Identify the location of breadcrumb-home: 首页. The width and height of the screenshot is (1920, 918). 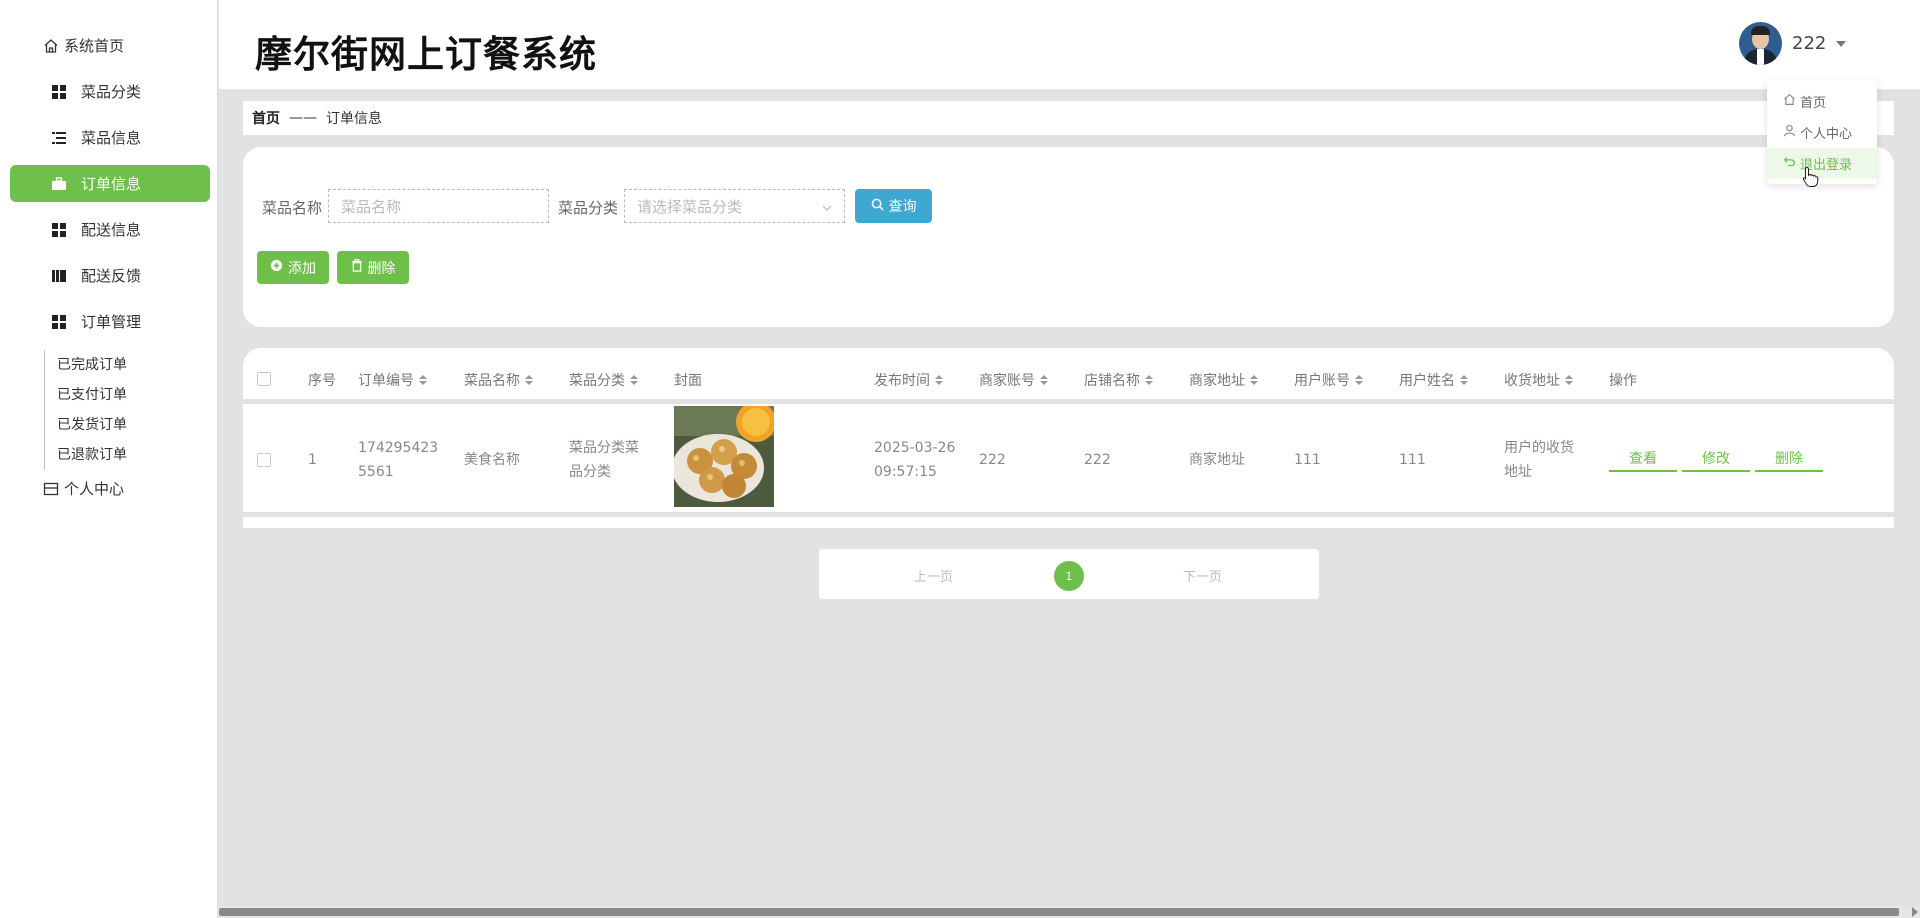
(266, 118).